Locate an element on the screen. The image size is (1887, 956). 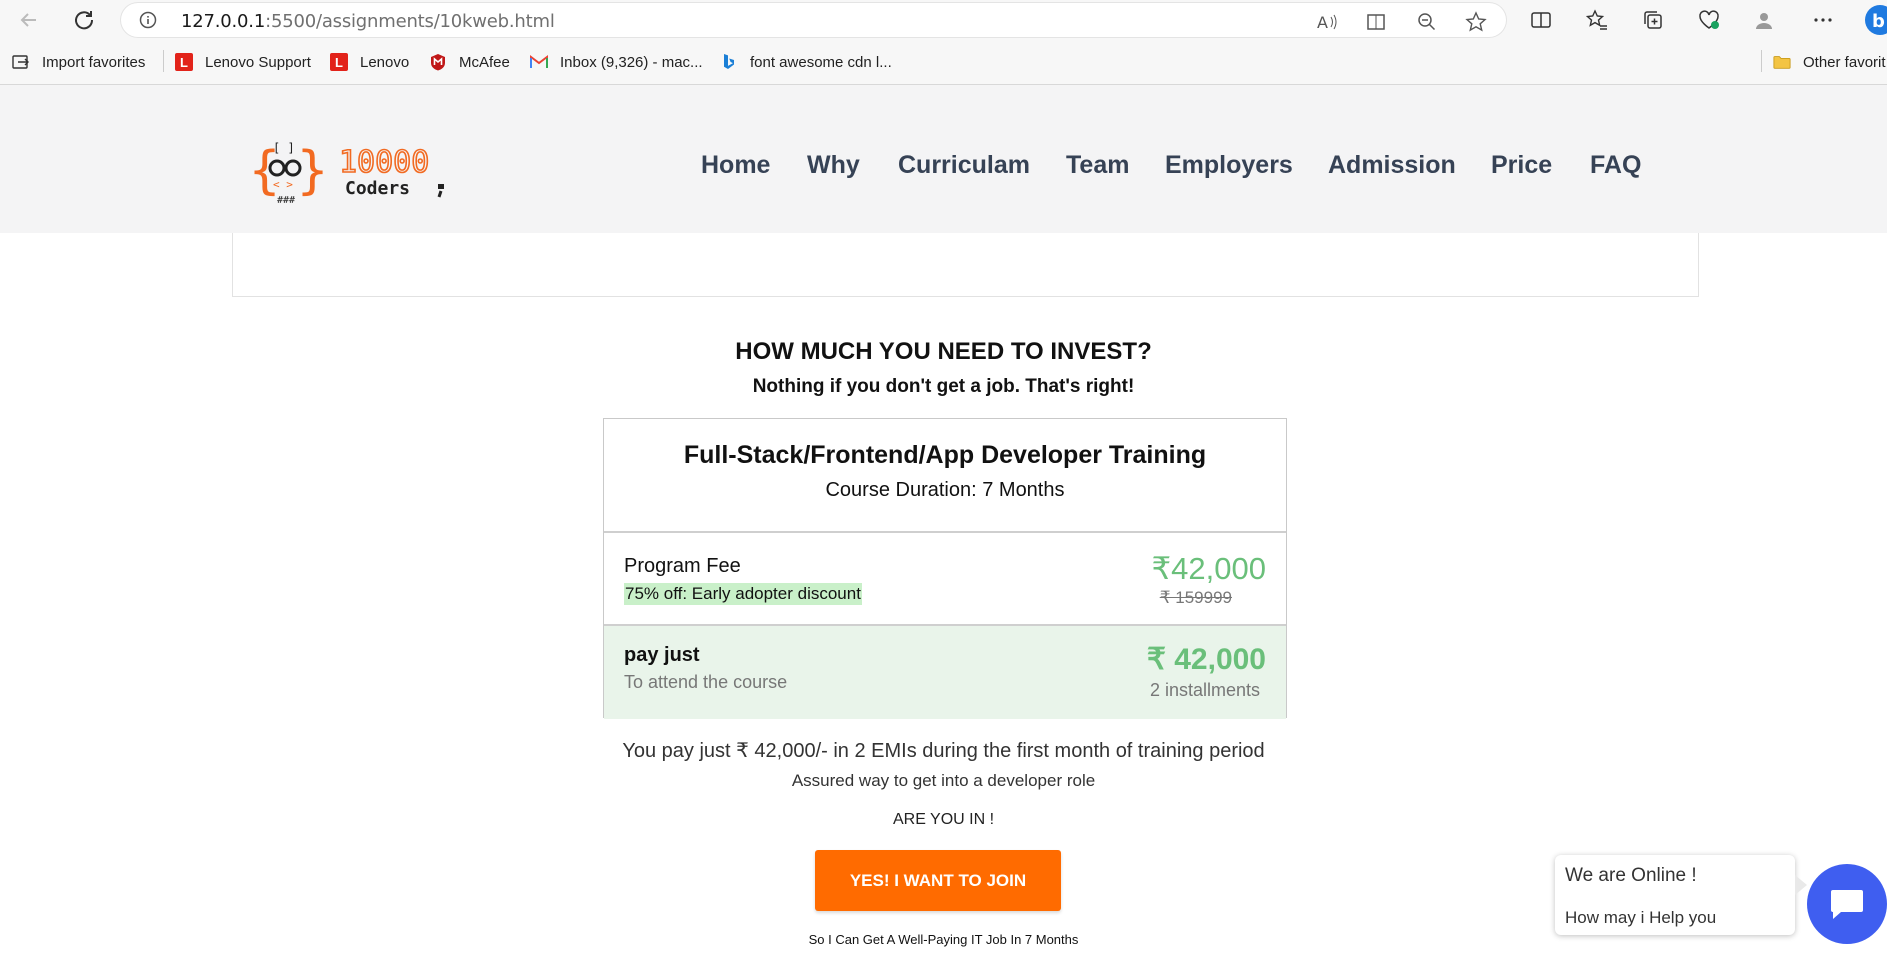
profile-avatar-icon is located at coordinates (1764, 20).